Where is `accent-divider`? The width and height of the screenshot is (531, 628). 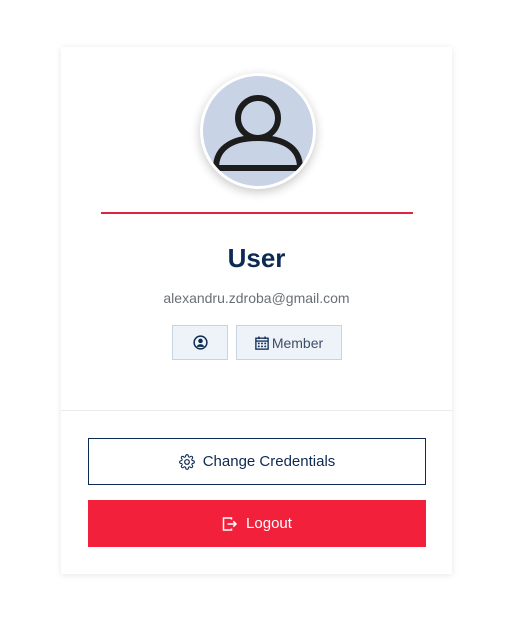
accent-divider is located at coordinates (257, 213).